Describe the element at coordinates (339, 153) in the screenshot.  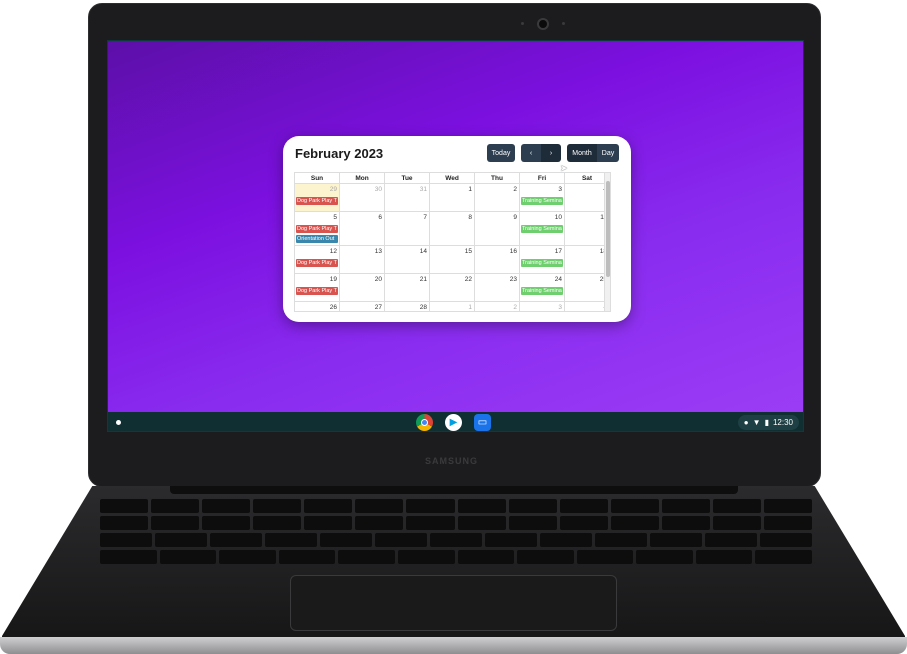
I see `calendar-title: February 2023` at that location.